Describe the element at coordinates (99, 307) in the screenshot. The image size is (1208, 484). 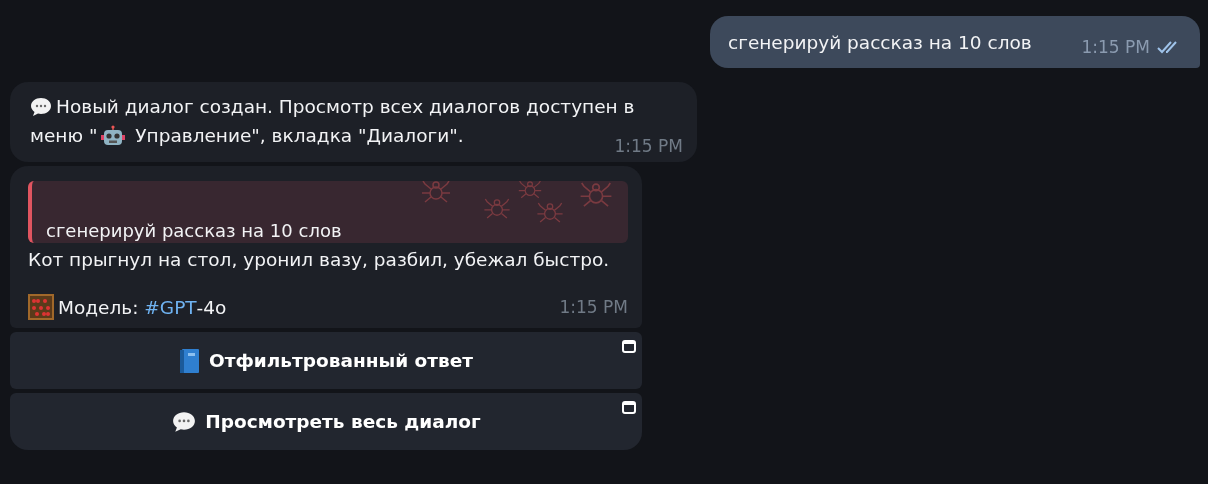
I see `model-label: Модель:` at that location.